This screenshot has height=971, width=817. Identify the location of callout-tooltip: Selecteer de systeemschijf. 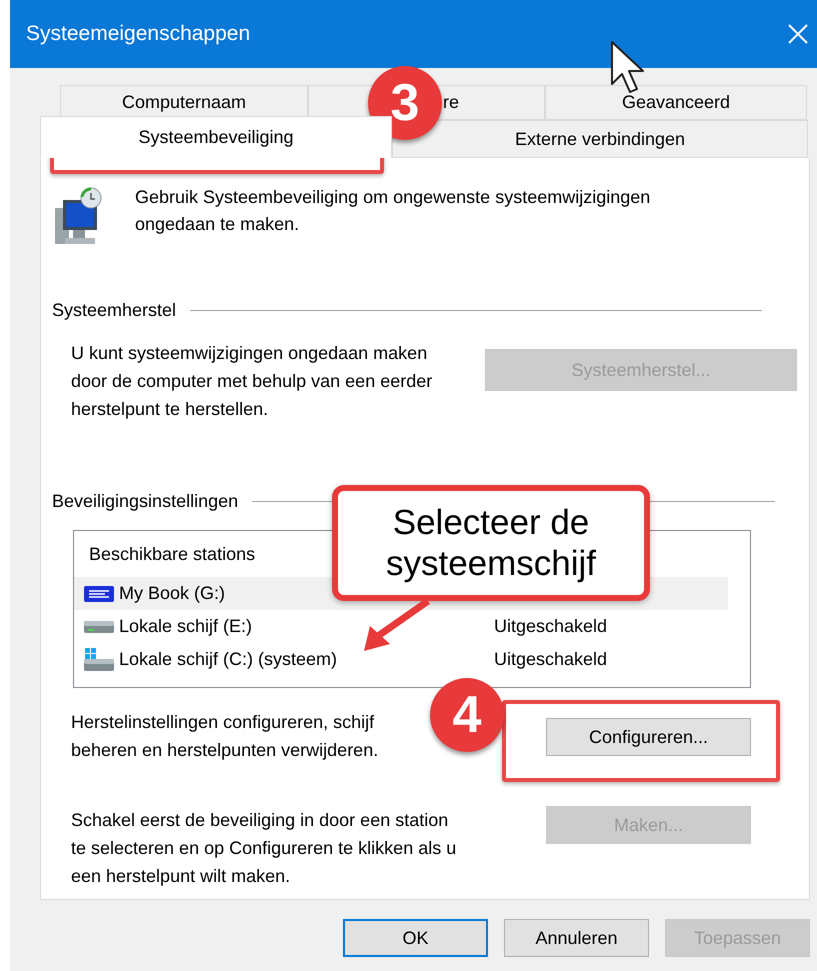
(491, 543).